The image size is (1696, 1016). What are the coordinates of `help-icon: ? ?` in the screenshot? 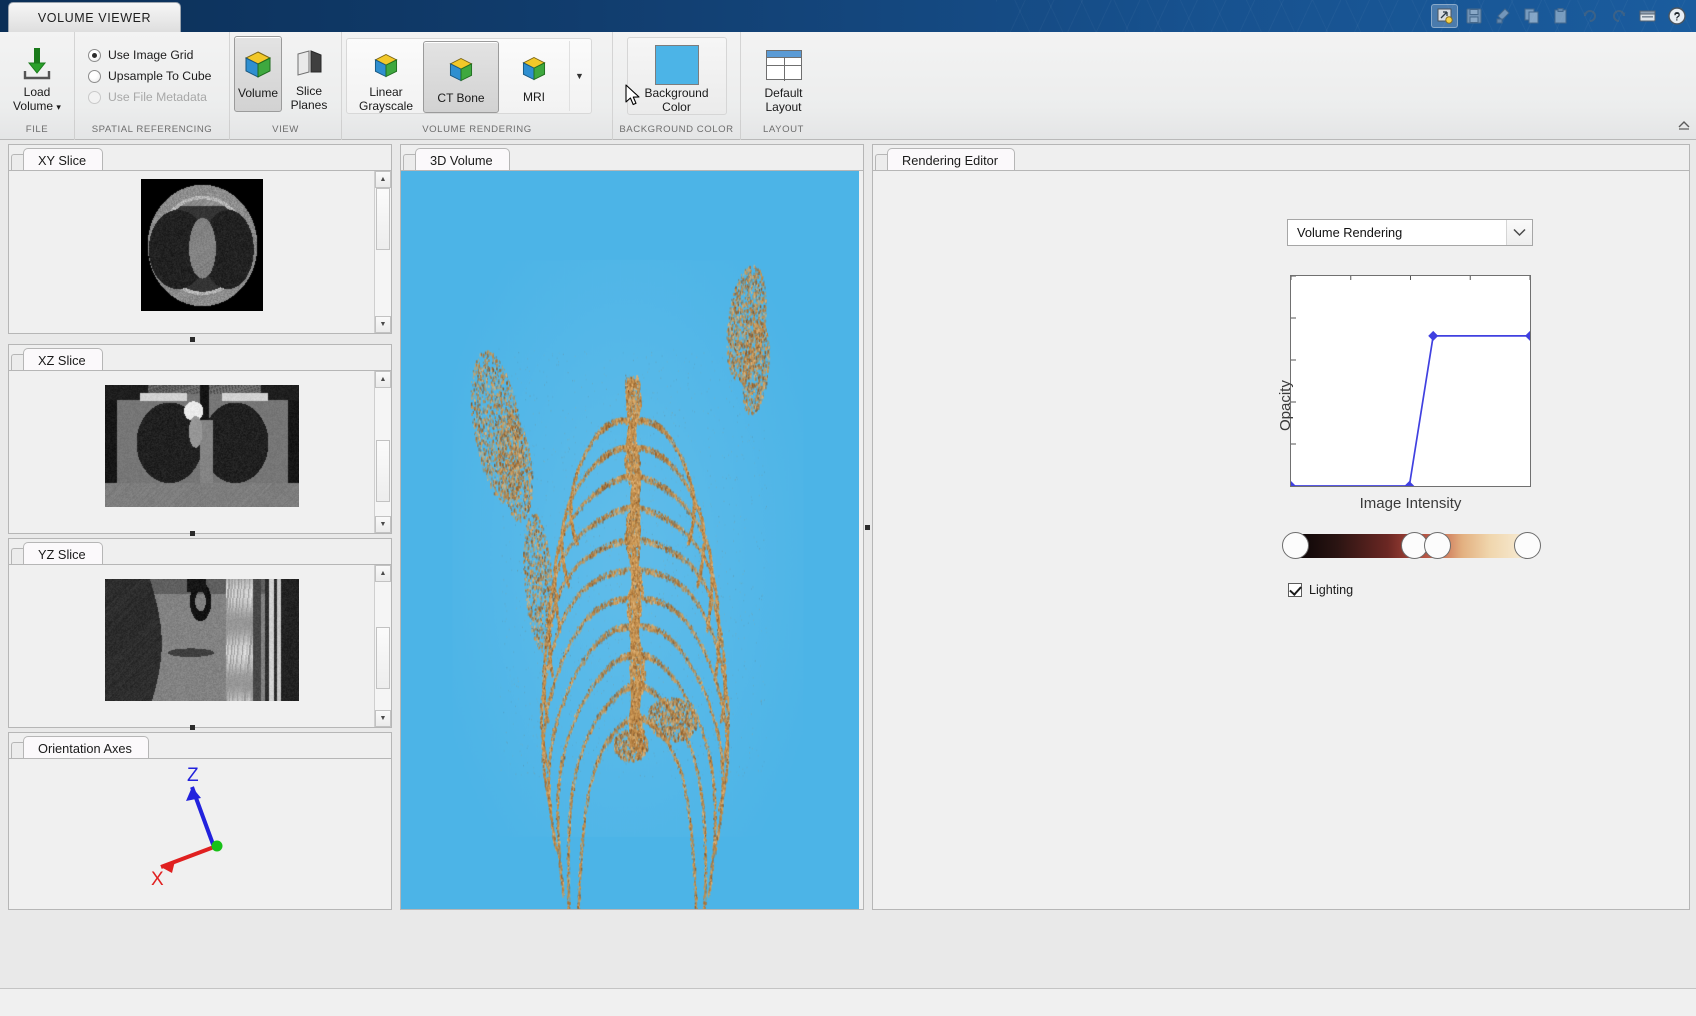 It's located at (1676, 16).